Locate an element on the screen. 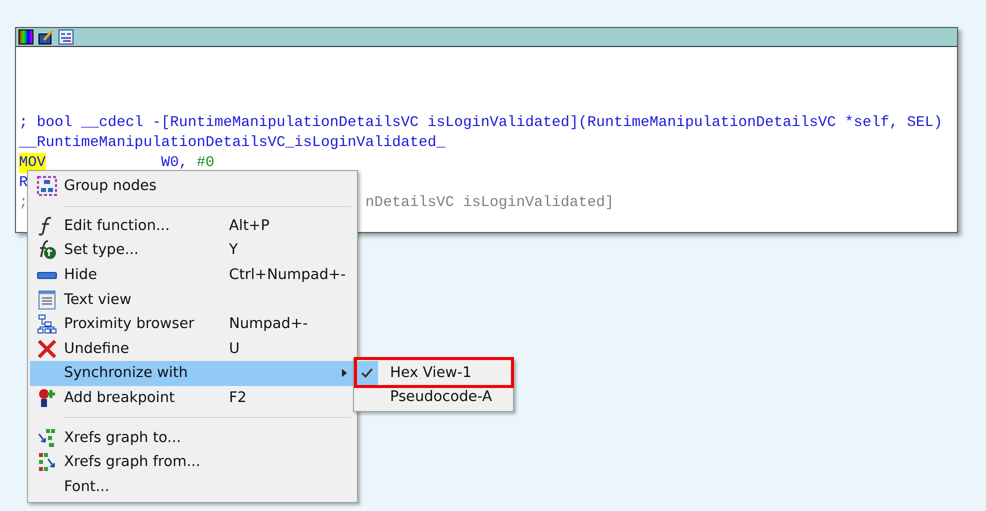 This screenshot has height=511, width=986. menu-item: Hide Ctrl+Numpad+- is located at coordinates (192, 275).